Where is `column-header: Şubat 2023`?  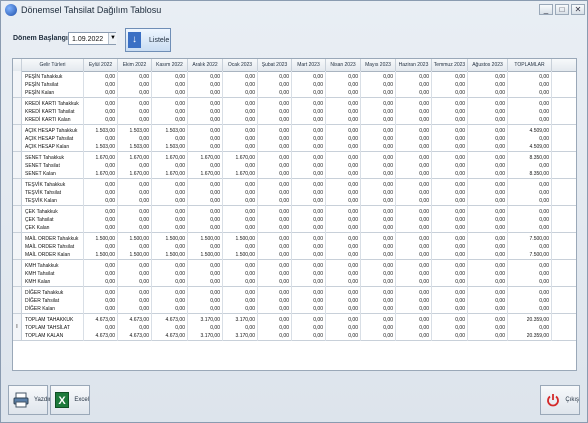
column-header: Şubat 2023 is located at coordinates (275, 65).